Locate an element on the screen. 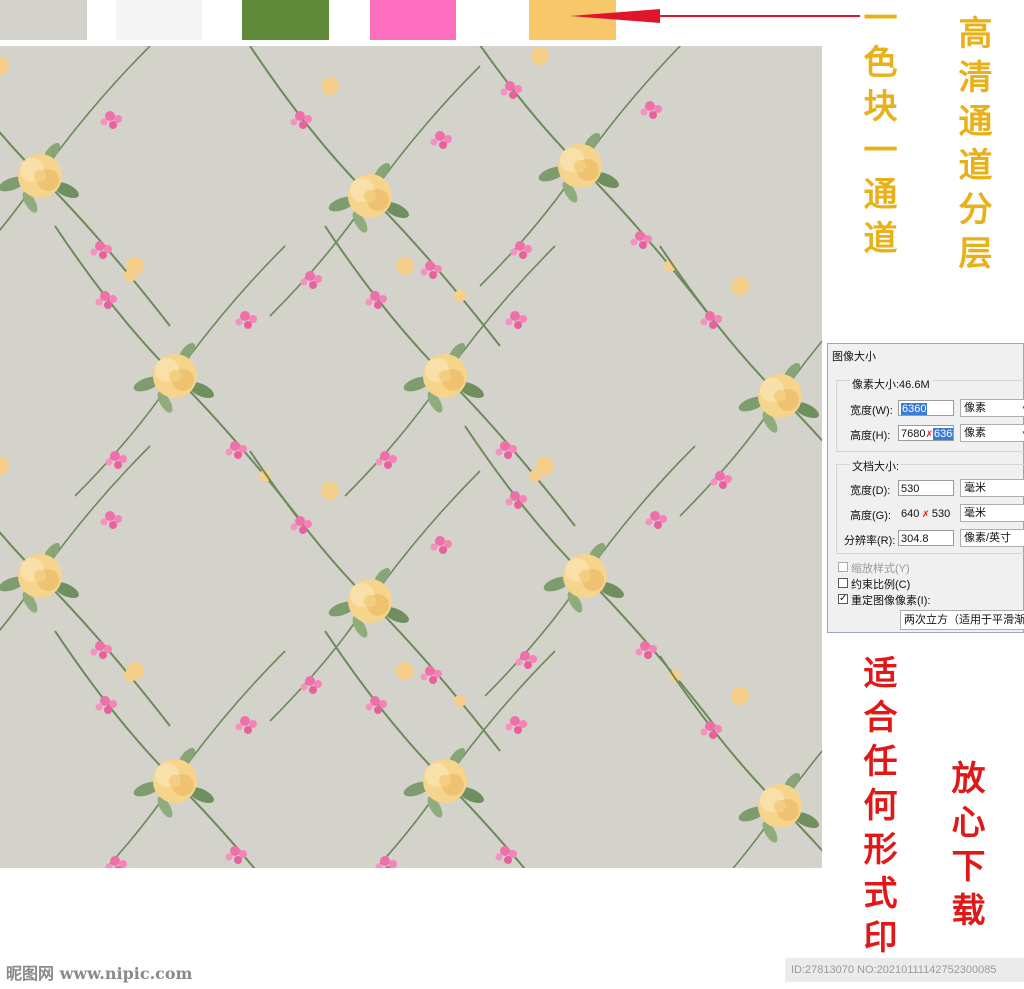 The height and width of the screenshot is (989, 1024). resolution-field: 304.8 is located at coordinates (926, 538).